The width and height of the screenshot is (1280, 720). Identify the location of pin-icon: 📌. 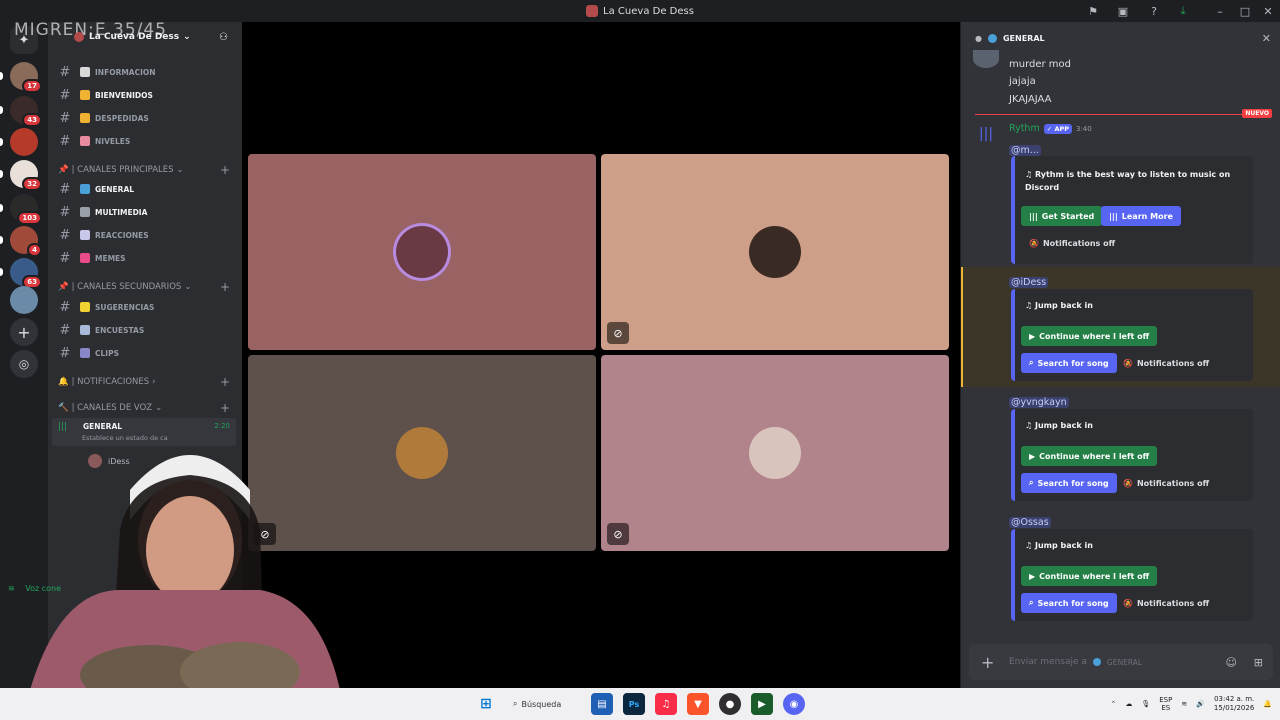
(63, 287).